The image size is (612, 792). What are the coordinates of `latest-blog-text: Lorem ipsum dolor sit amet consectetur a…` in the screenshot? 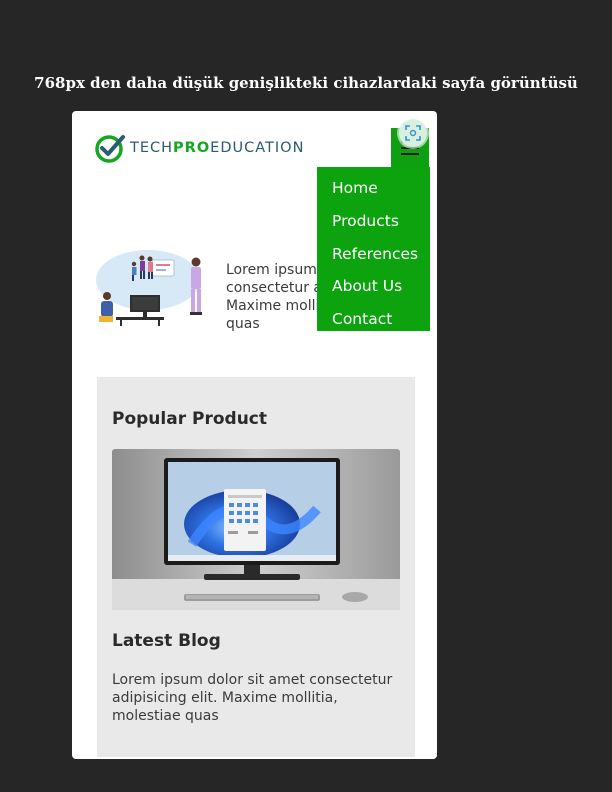 It's located at (252, 698).